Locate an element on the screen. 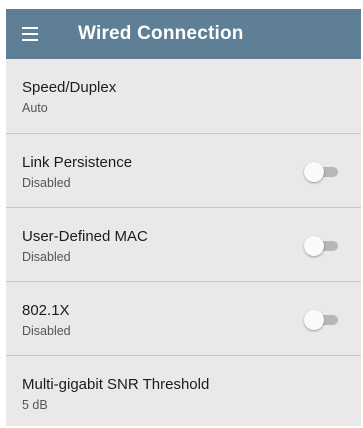  setting-value: 5 dB is located at coordinates (35, 405).